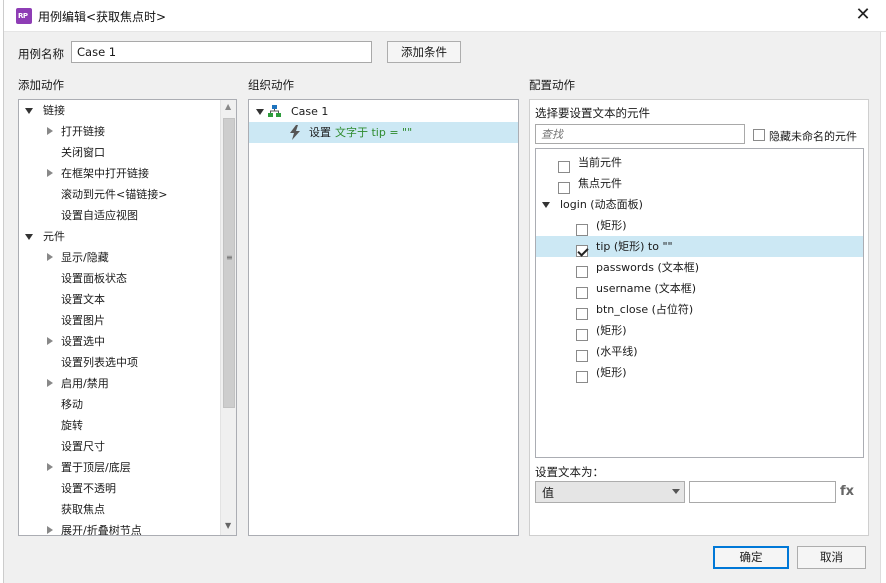 The height and width of the screenshot is (583, 886). I want to click on action-item-label: 旋转, so click(72, 425).